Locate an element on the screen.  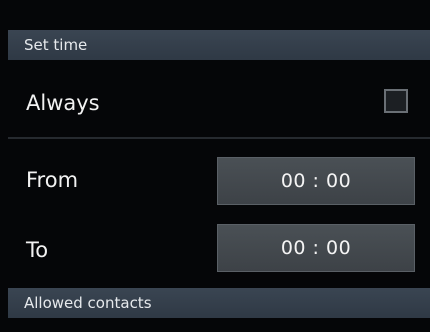
from-label: From is located at coordinates (52, 180).